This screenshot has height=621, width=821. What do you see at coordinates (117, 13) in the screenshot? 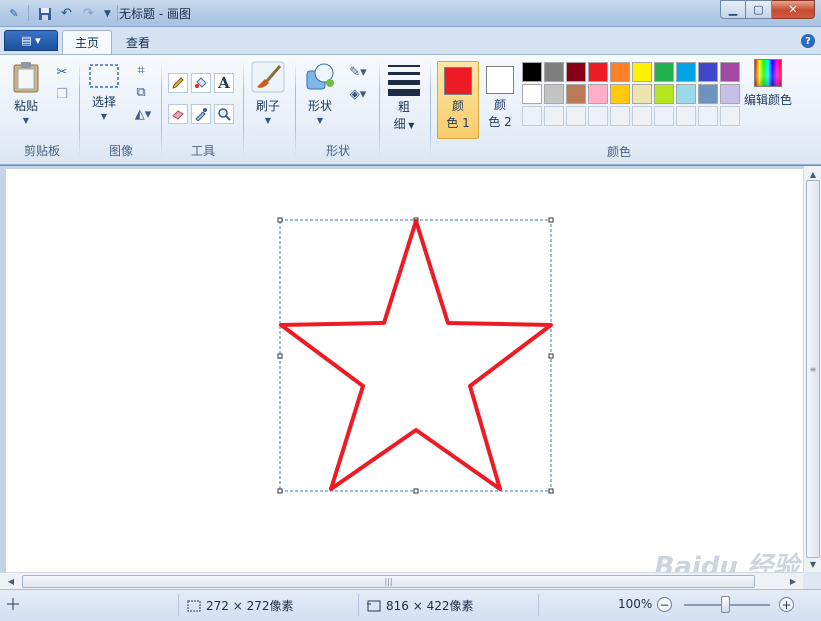
I see `title-separator` at bounding box center [117, 13].